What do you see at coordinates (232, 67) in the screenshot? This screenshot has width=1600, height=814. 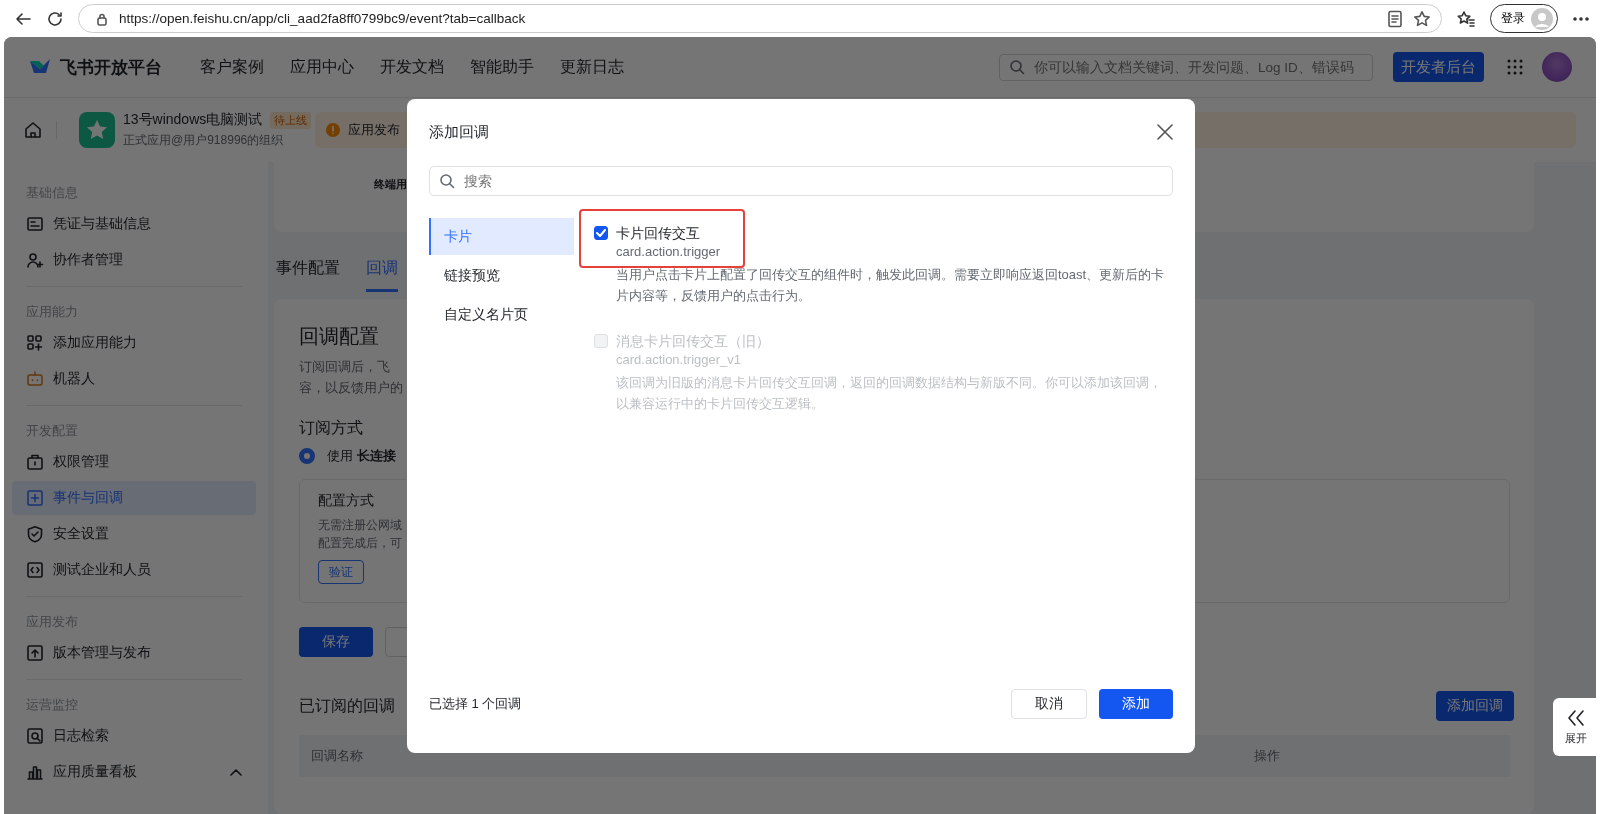 I see `nav-link: 客户案例` at bounding box center [232, 67].